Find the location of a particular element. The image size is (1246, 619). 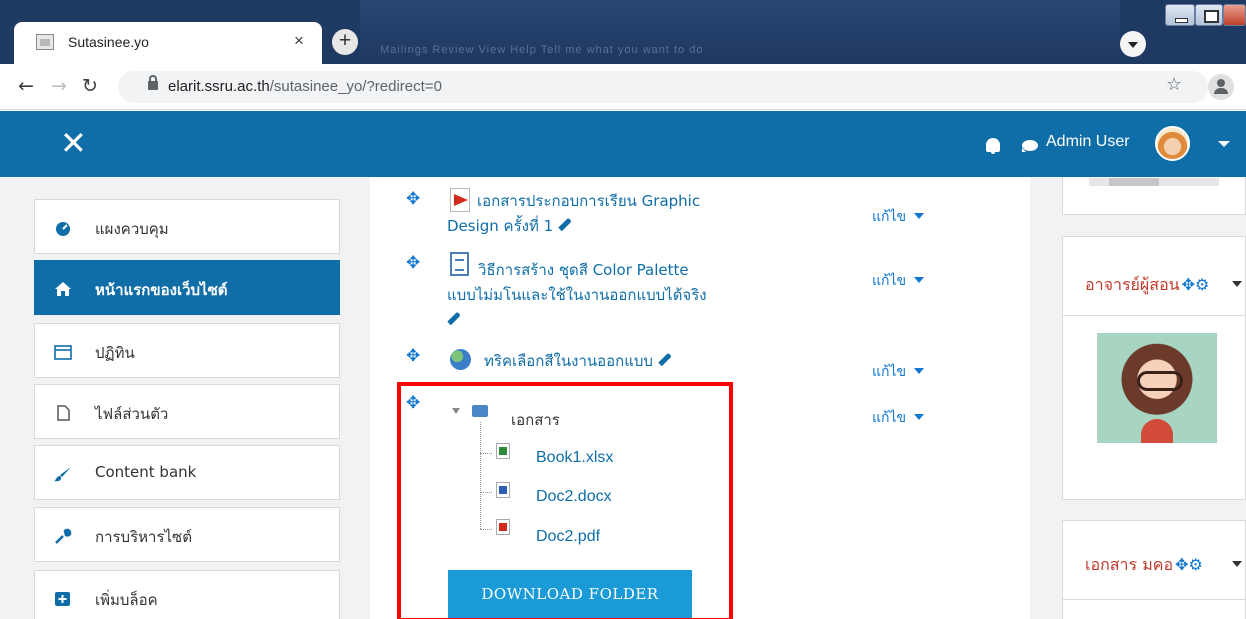

activity-link-color-tricks: ทริคเลือกสีในงานออกแบบ is located at coordinates (578, 361).